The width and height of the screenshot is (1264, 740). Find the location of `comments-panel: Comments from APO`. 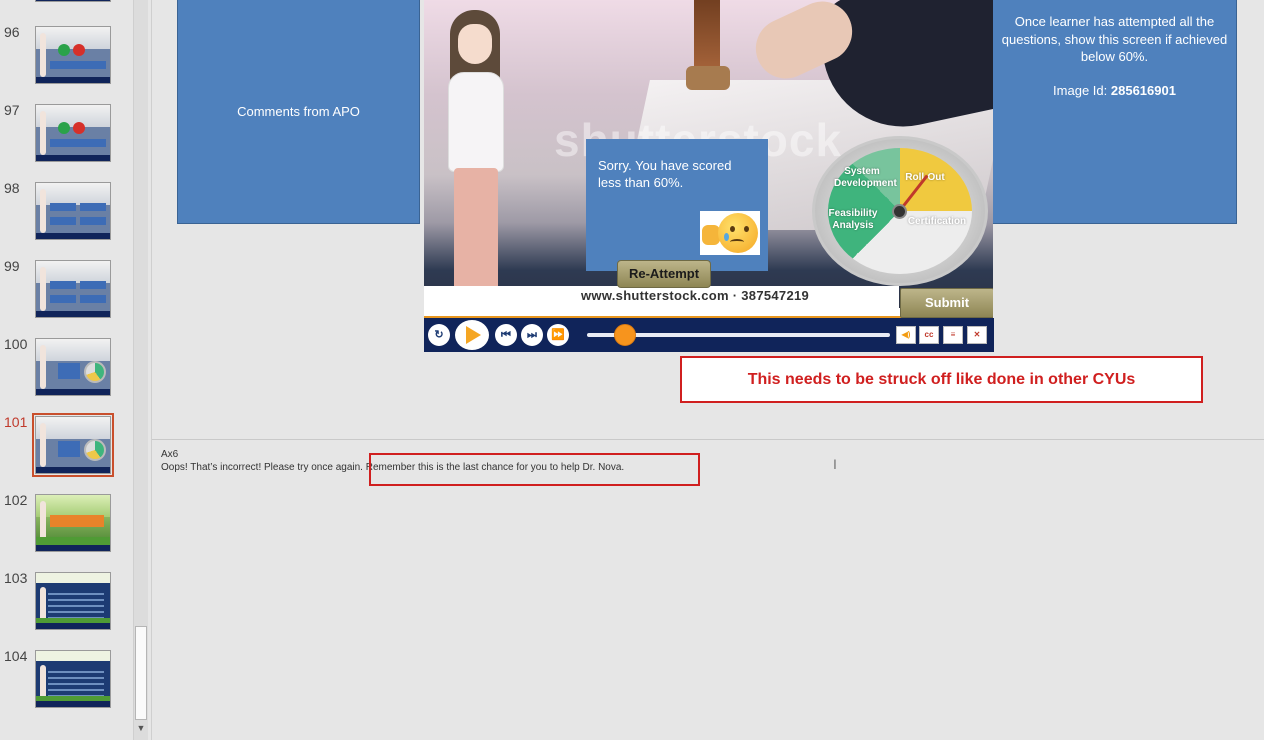

comments-panel: Comments from APO is located at coordinates (298, 112).